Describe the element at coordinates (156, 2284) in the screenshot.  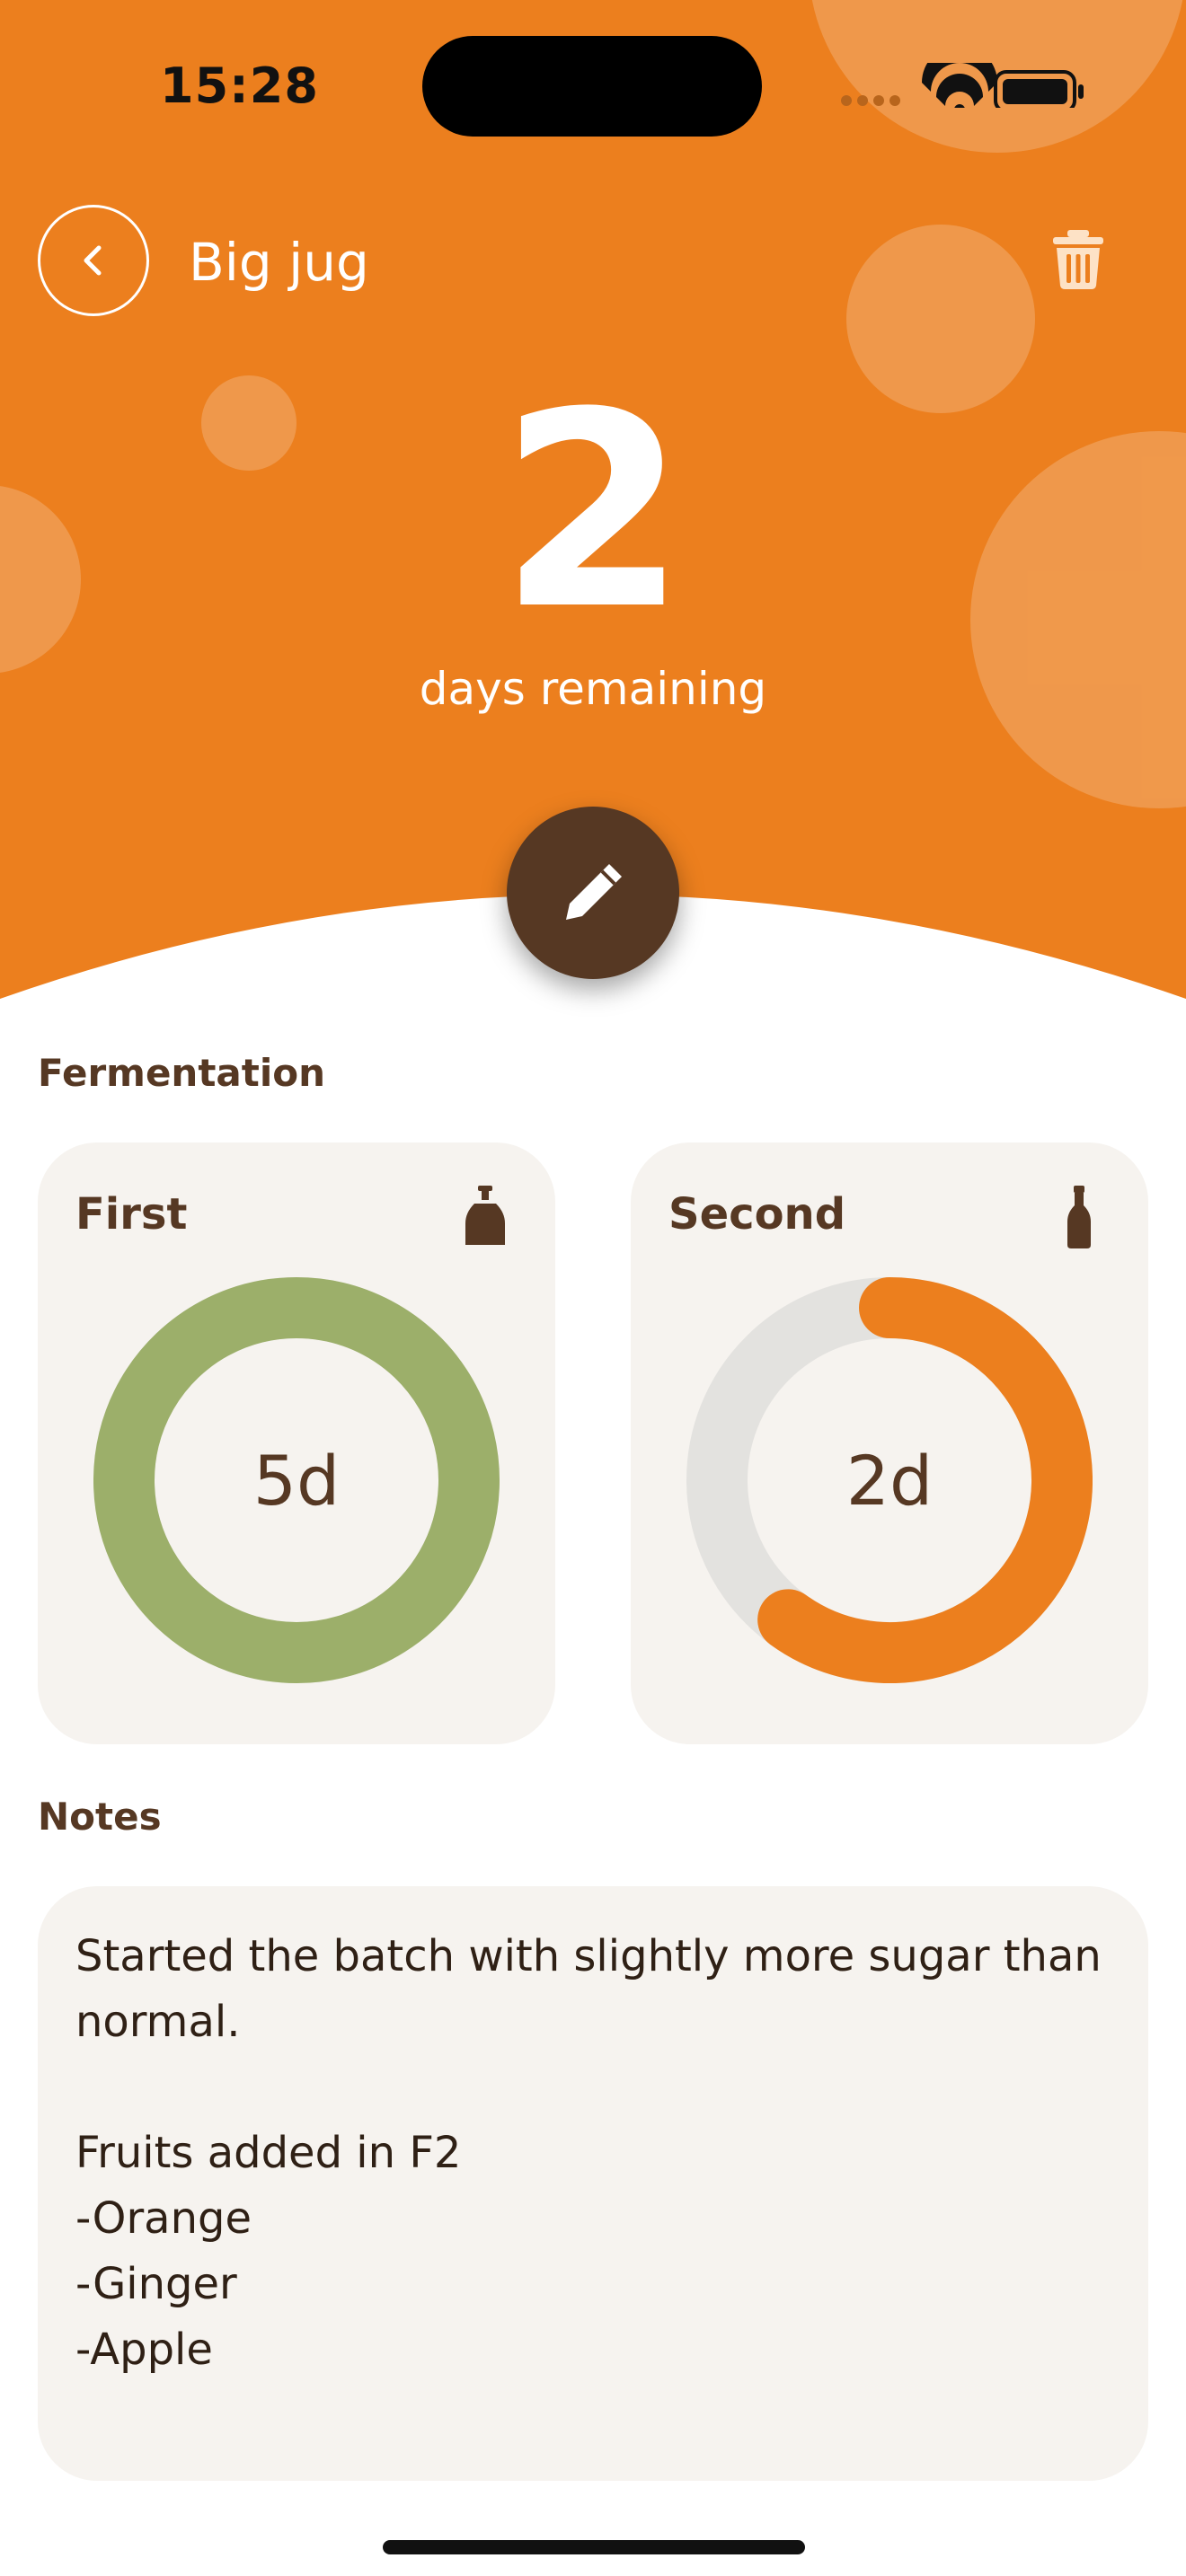
I see `note-line: -Ginger` at that location.